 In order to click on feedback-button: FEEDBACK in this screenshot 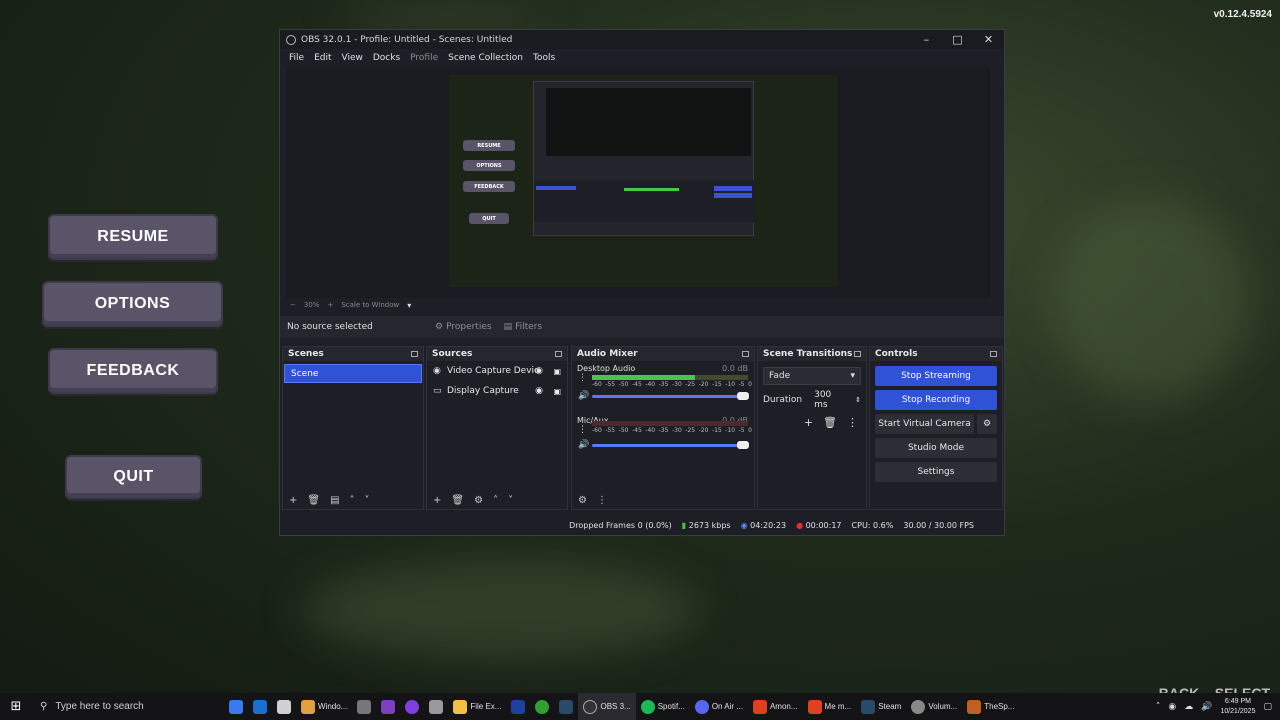, I will do `click(133, 371)`.